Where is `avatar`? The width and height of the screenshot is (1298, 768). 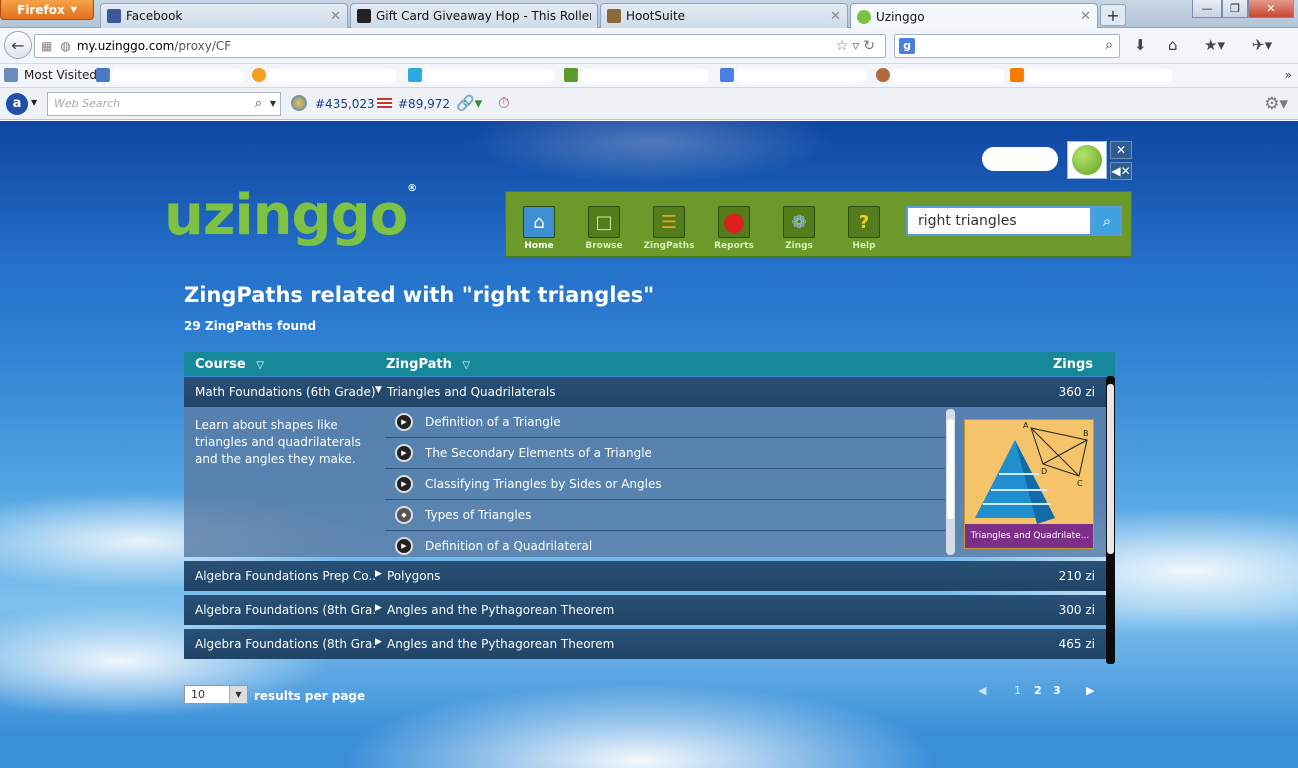
avatar is located at coordinates (1087, 160).